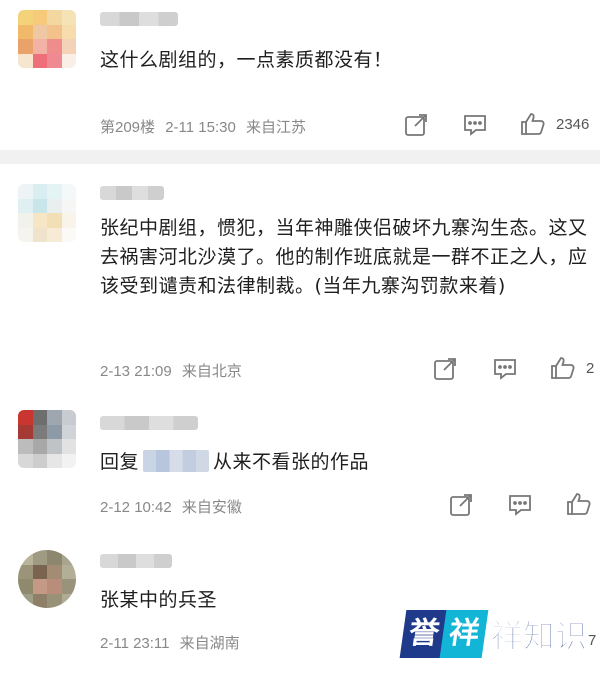  I want to click on comment-meta: 2-12 10:42 来自安徽, so click(171, 506).